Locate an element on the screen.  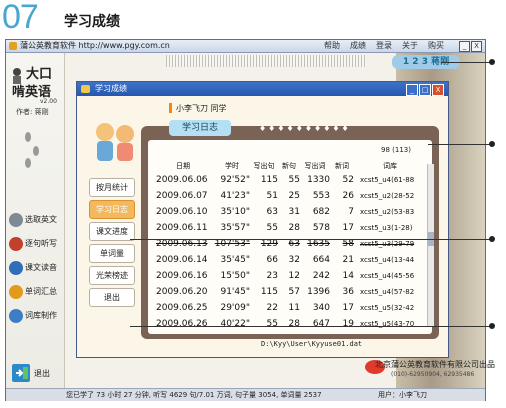
logo-line1: 大口 is located at coordinates (39, 74).